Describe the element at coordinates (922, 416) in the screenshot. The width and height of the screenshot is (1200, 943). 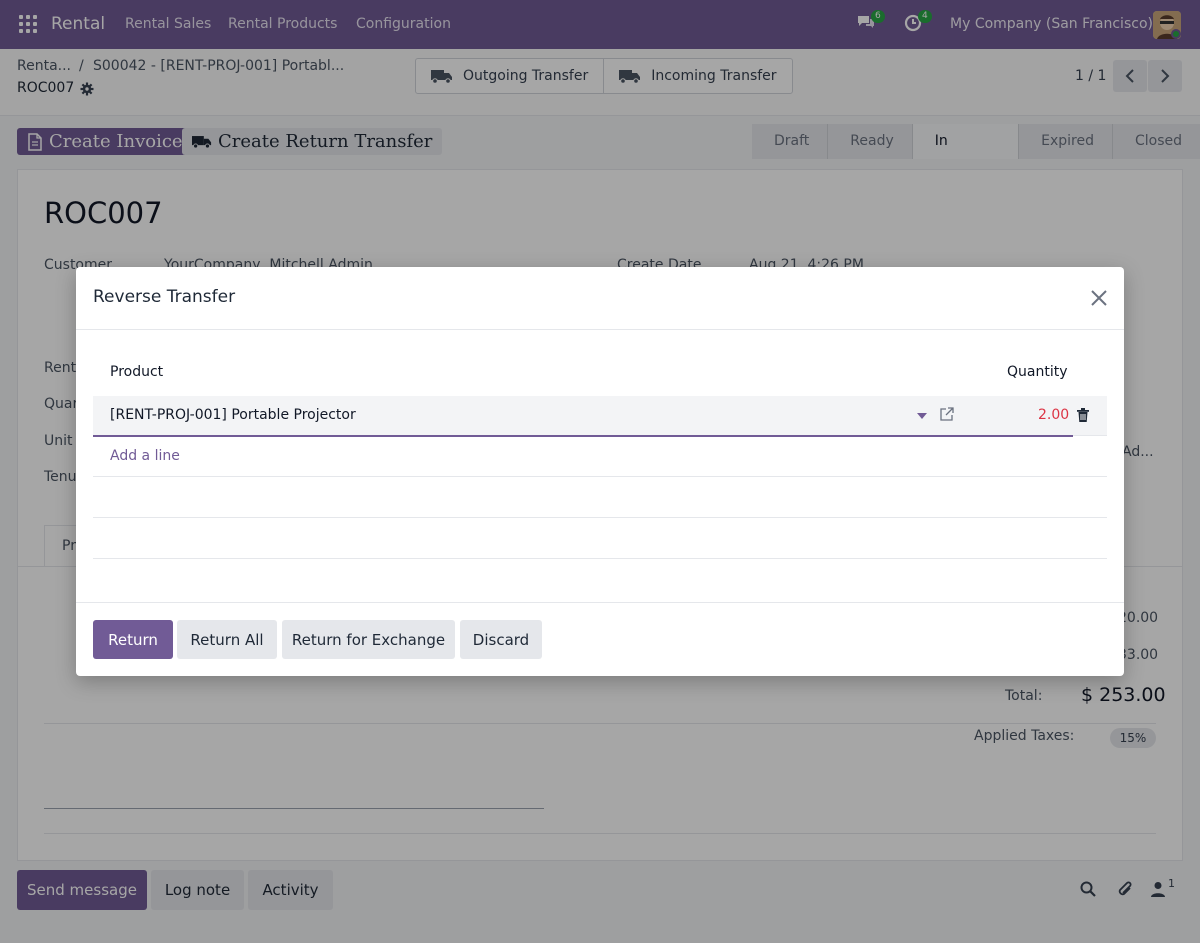
I see `caret-down-icon` at that location.